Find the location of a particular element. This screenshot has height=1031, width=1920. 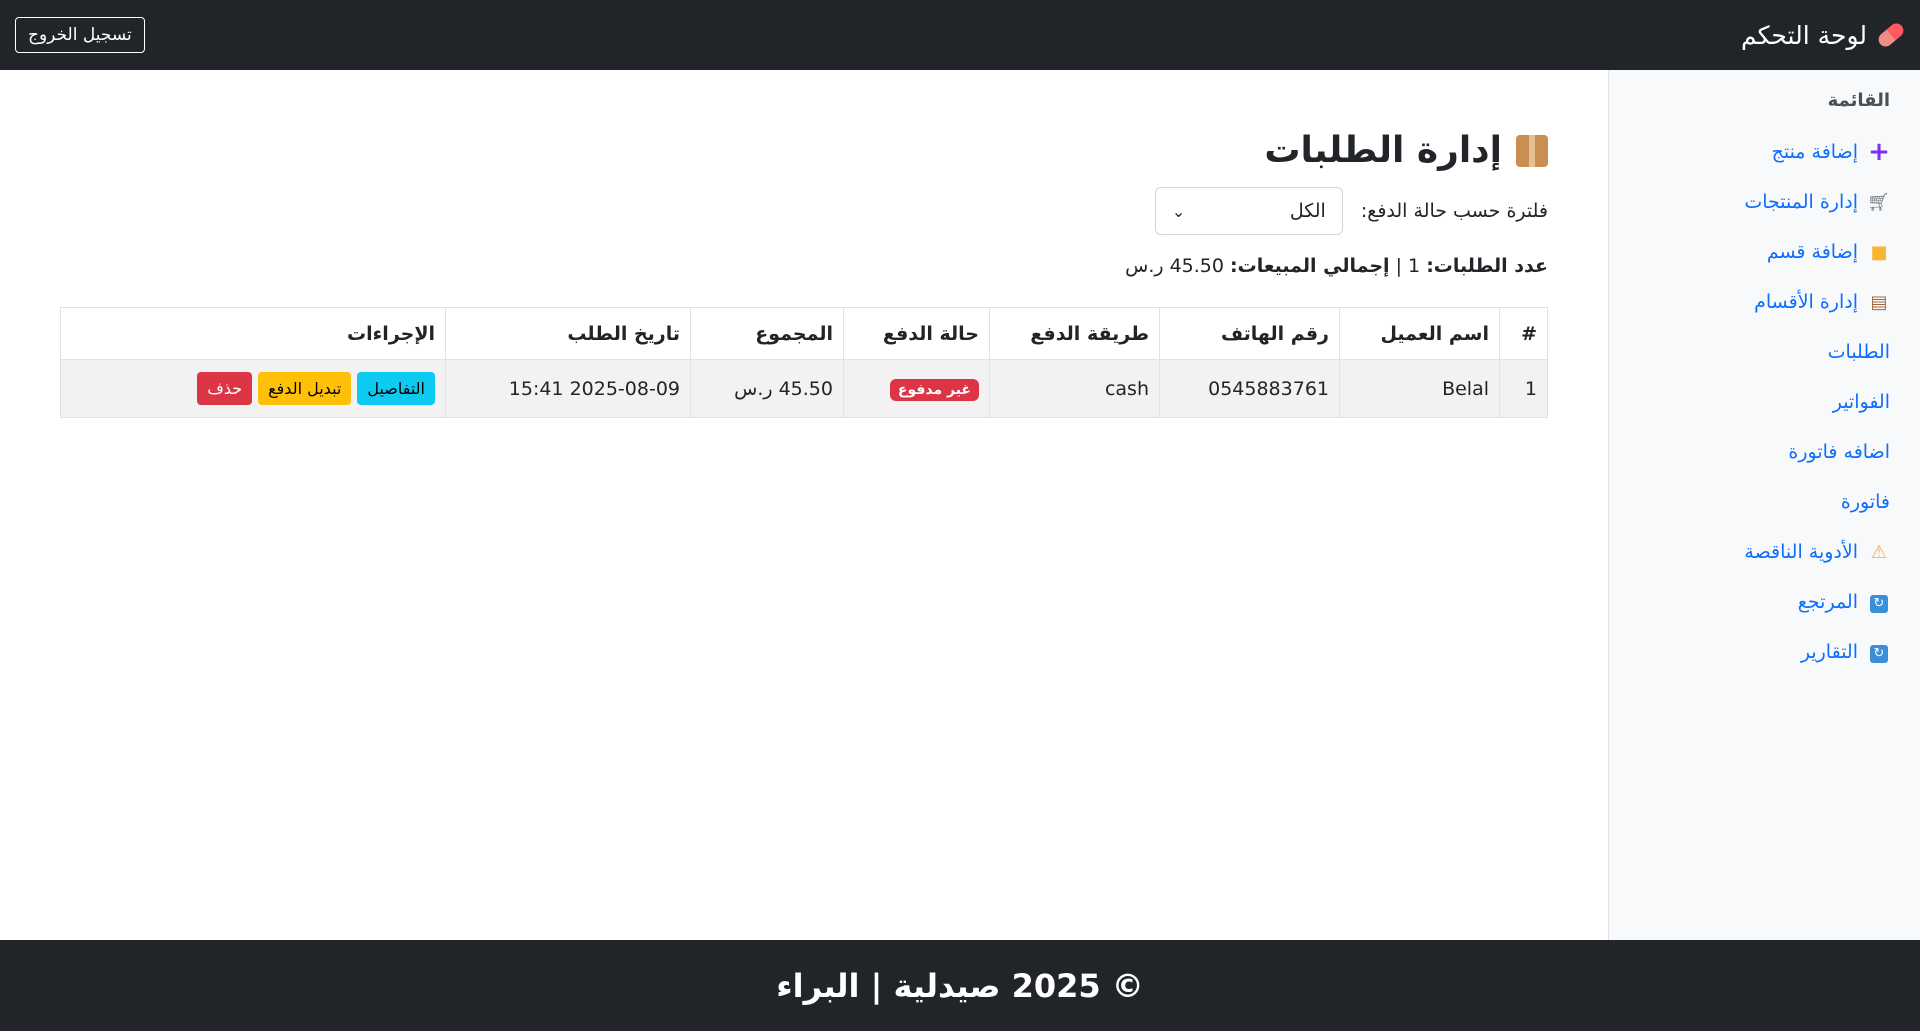

sidebar-item-invoice: فاتورة is located at coordinates (1759, 502).